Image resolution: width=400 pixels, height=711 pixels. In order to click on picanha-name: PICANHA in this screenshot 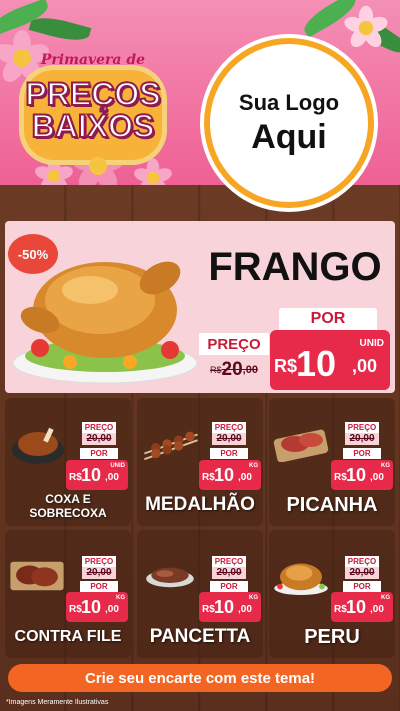, I will do `click(332, 505)`.